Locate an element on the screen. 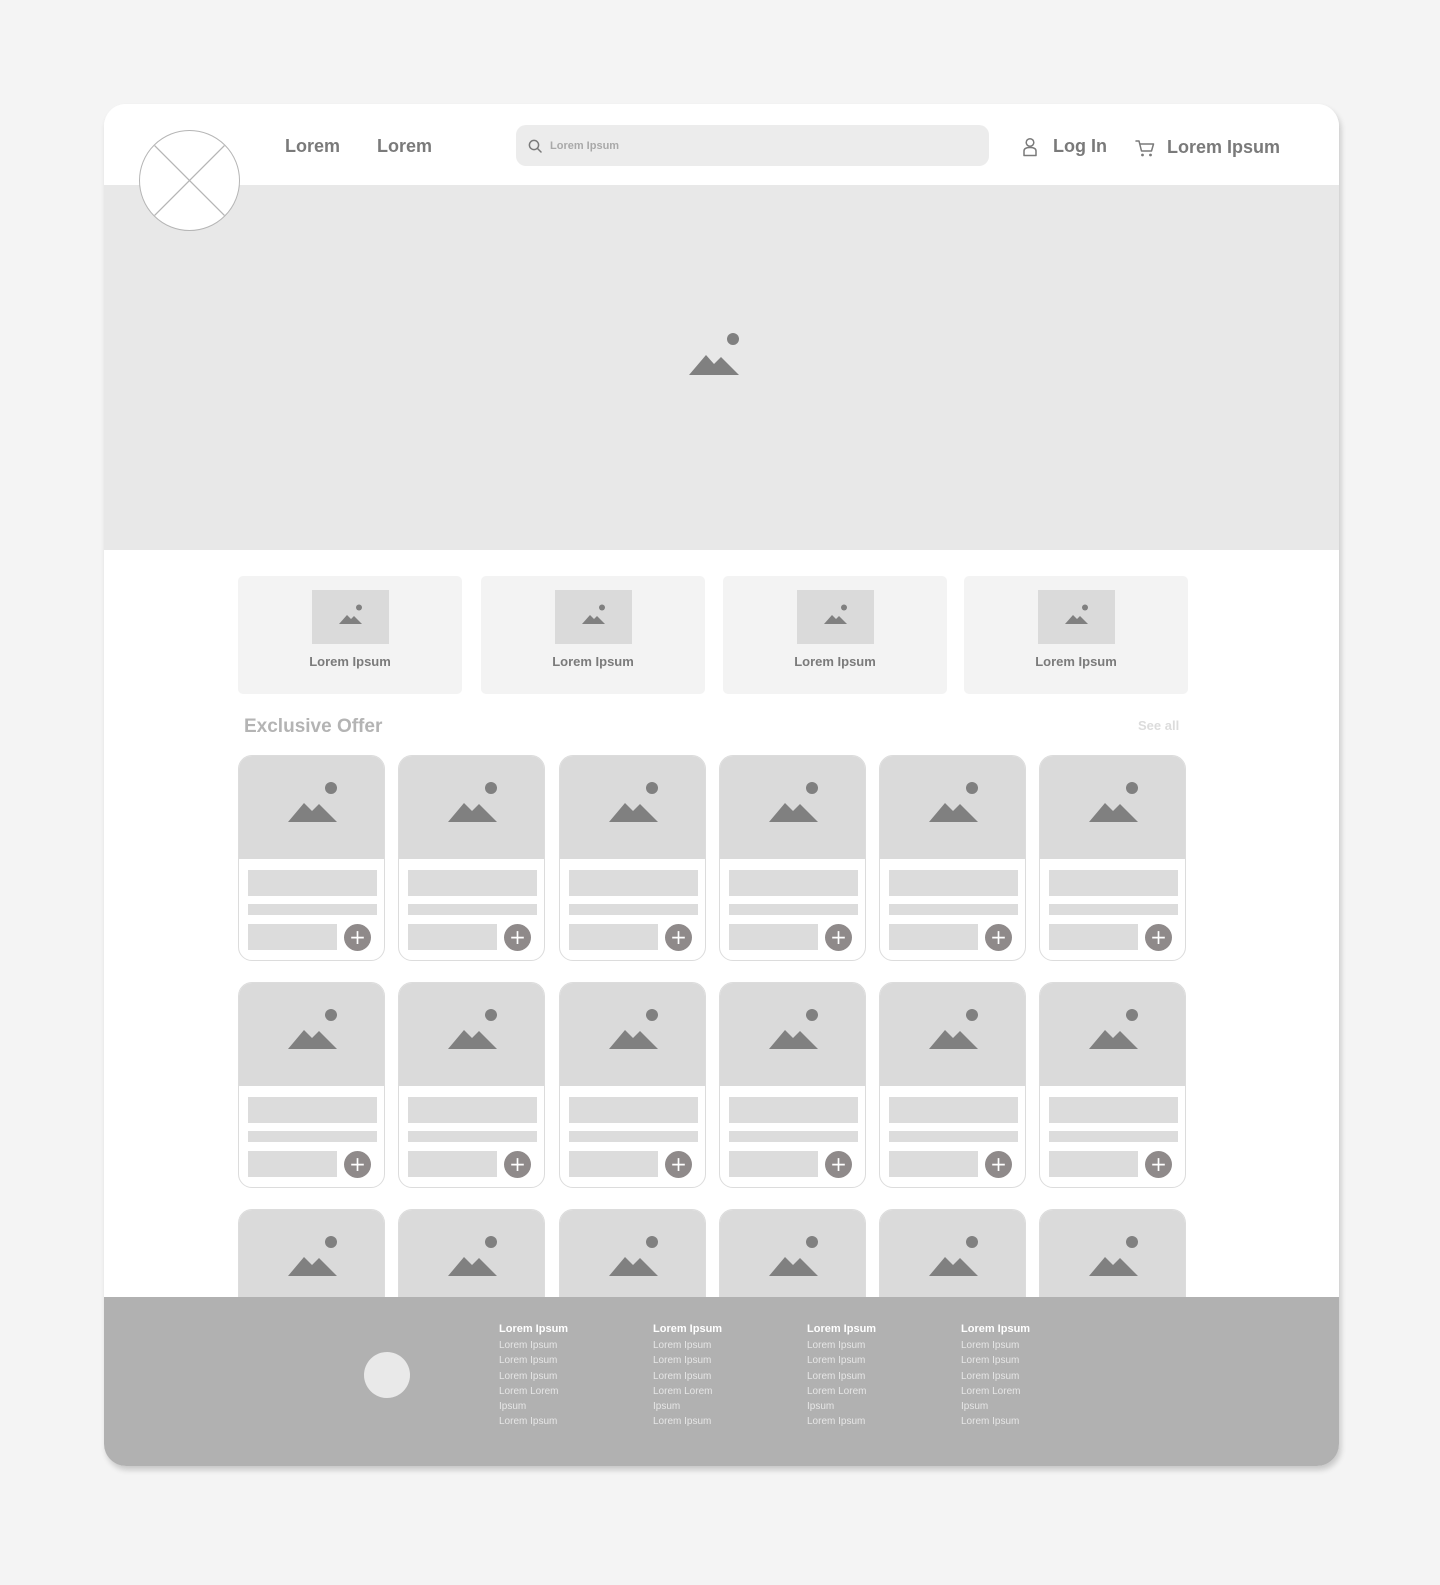 The height and width of the screenshot is (1585, 1440). logo-placeholder is located at coordinates (189, 180).